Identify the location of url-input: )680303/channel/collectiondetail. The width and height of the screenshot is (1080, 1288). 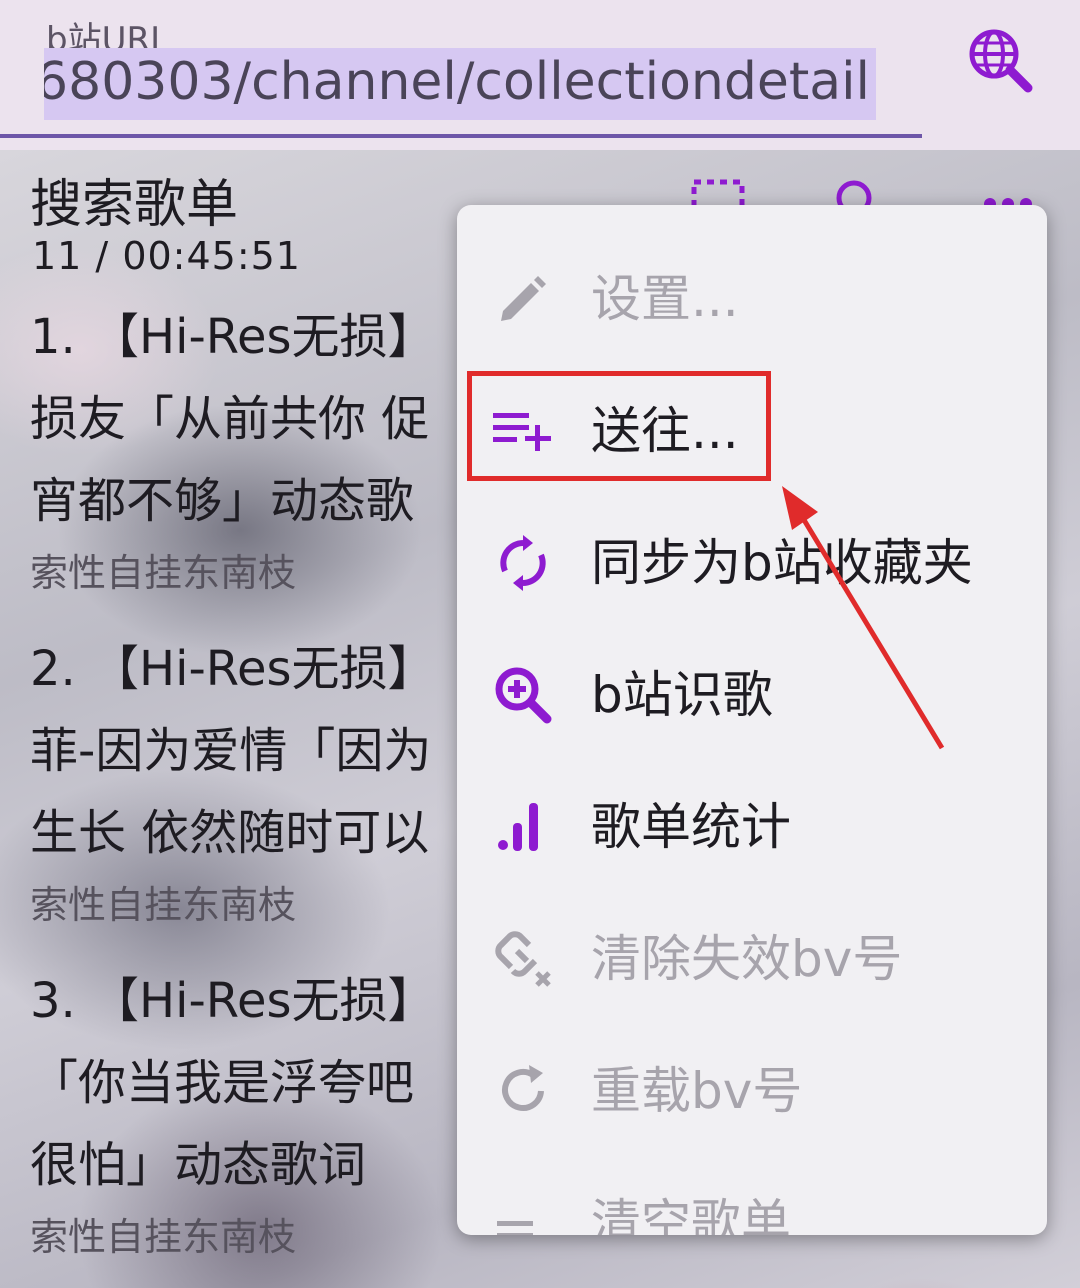
(460, 84).